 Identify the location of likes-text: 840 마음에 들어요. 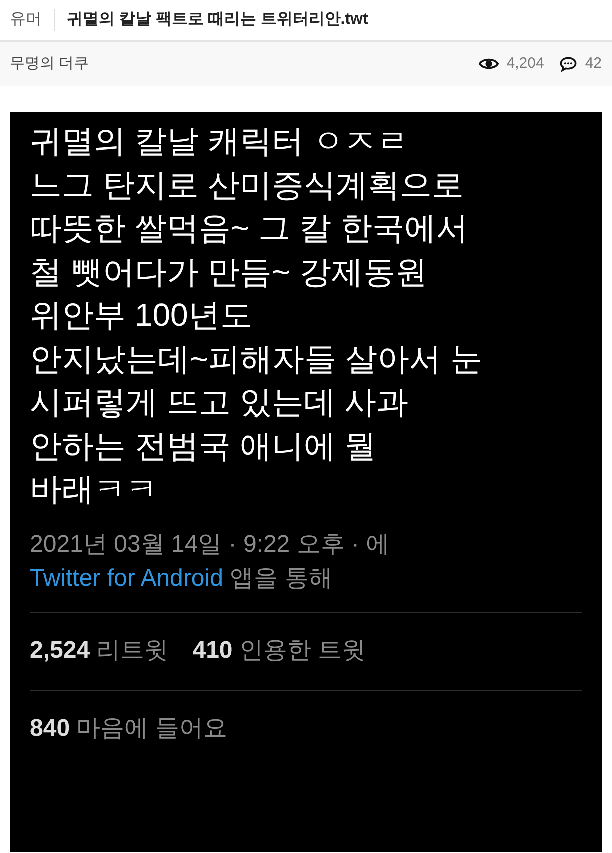
(129, 729).